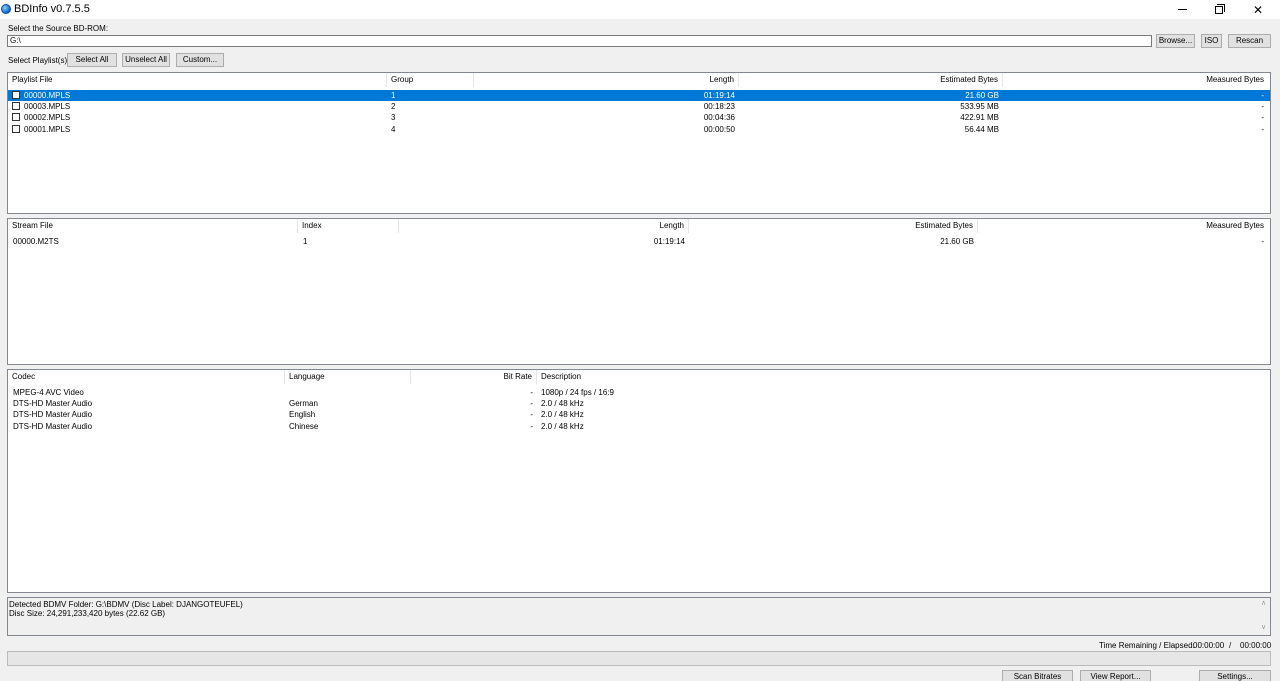 This screenshot has height=681, width=1280. I want to click on playlist-row: 00002.MPLS 3 00:04:36 422.91 MB -, so click(639, 117).